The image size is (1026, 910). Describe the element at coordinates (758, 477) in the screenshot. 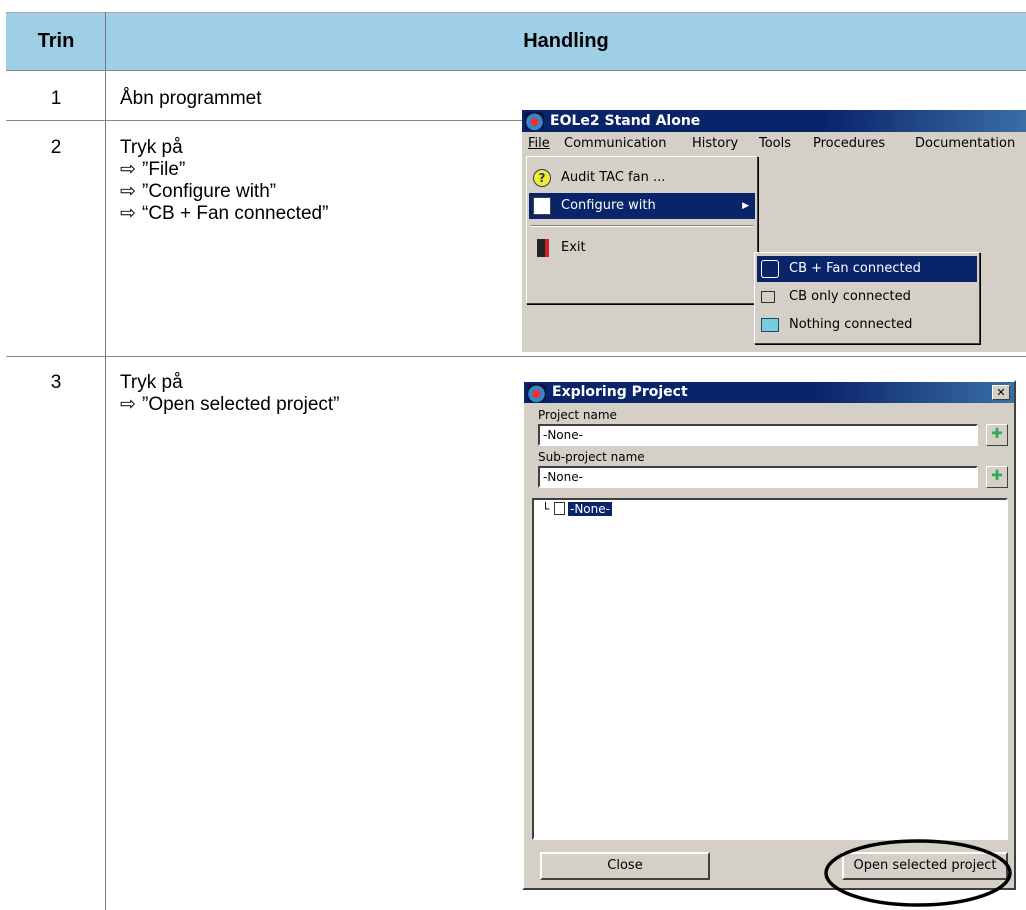

I see `subproject-name-field: -None-` at that location.